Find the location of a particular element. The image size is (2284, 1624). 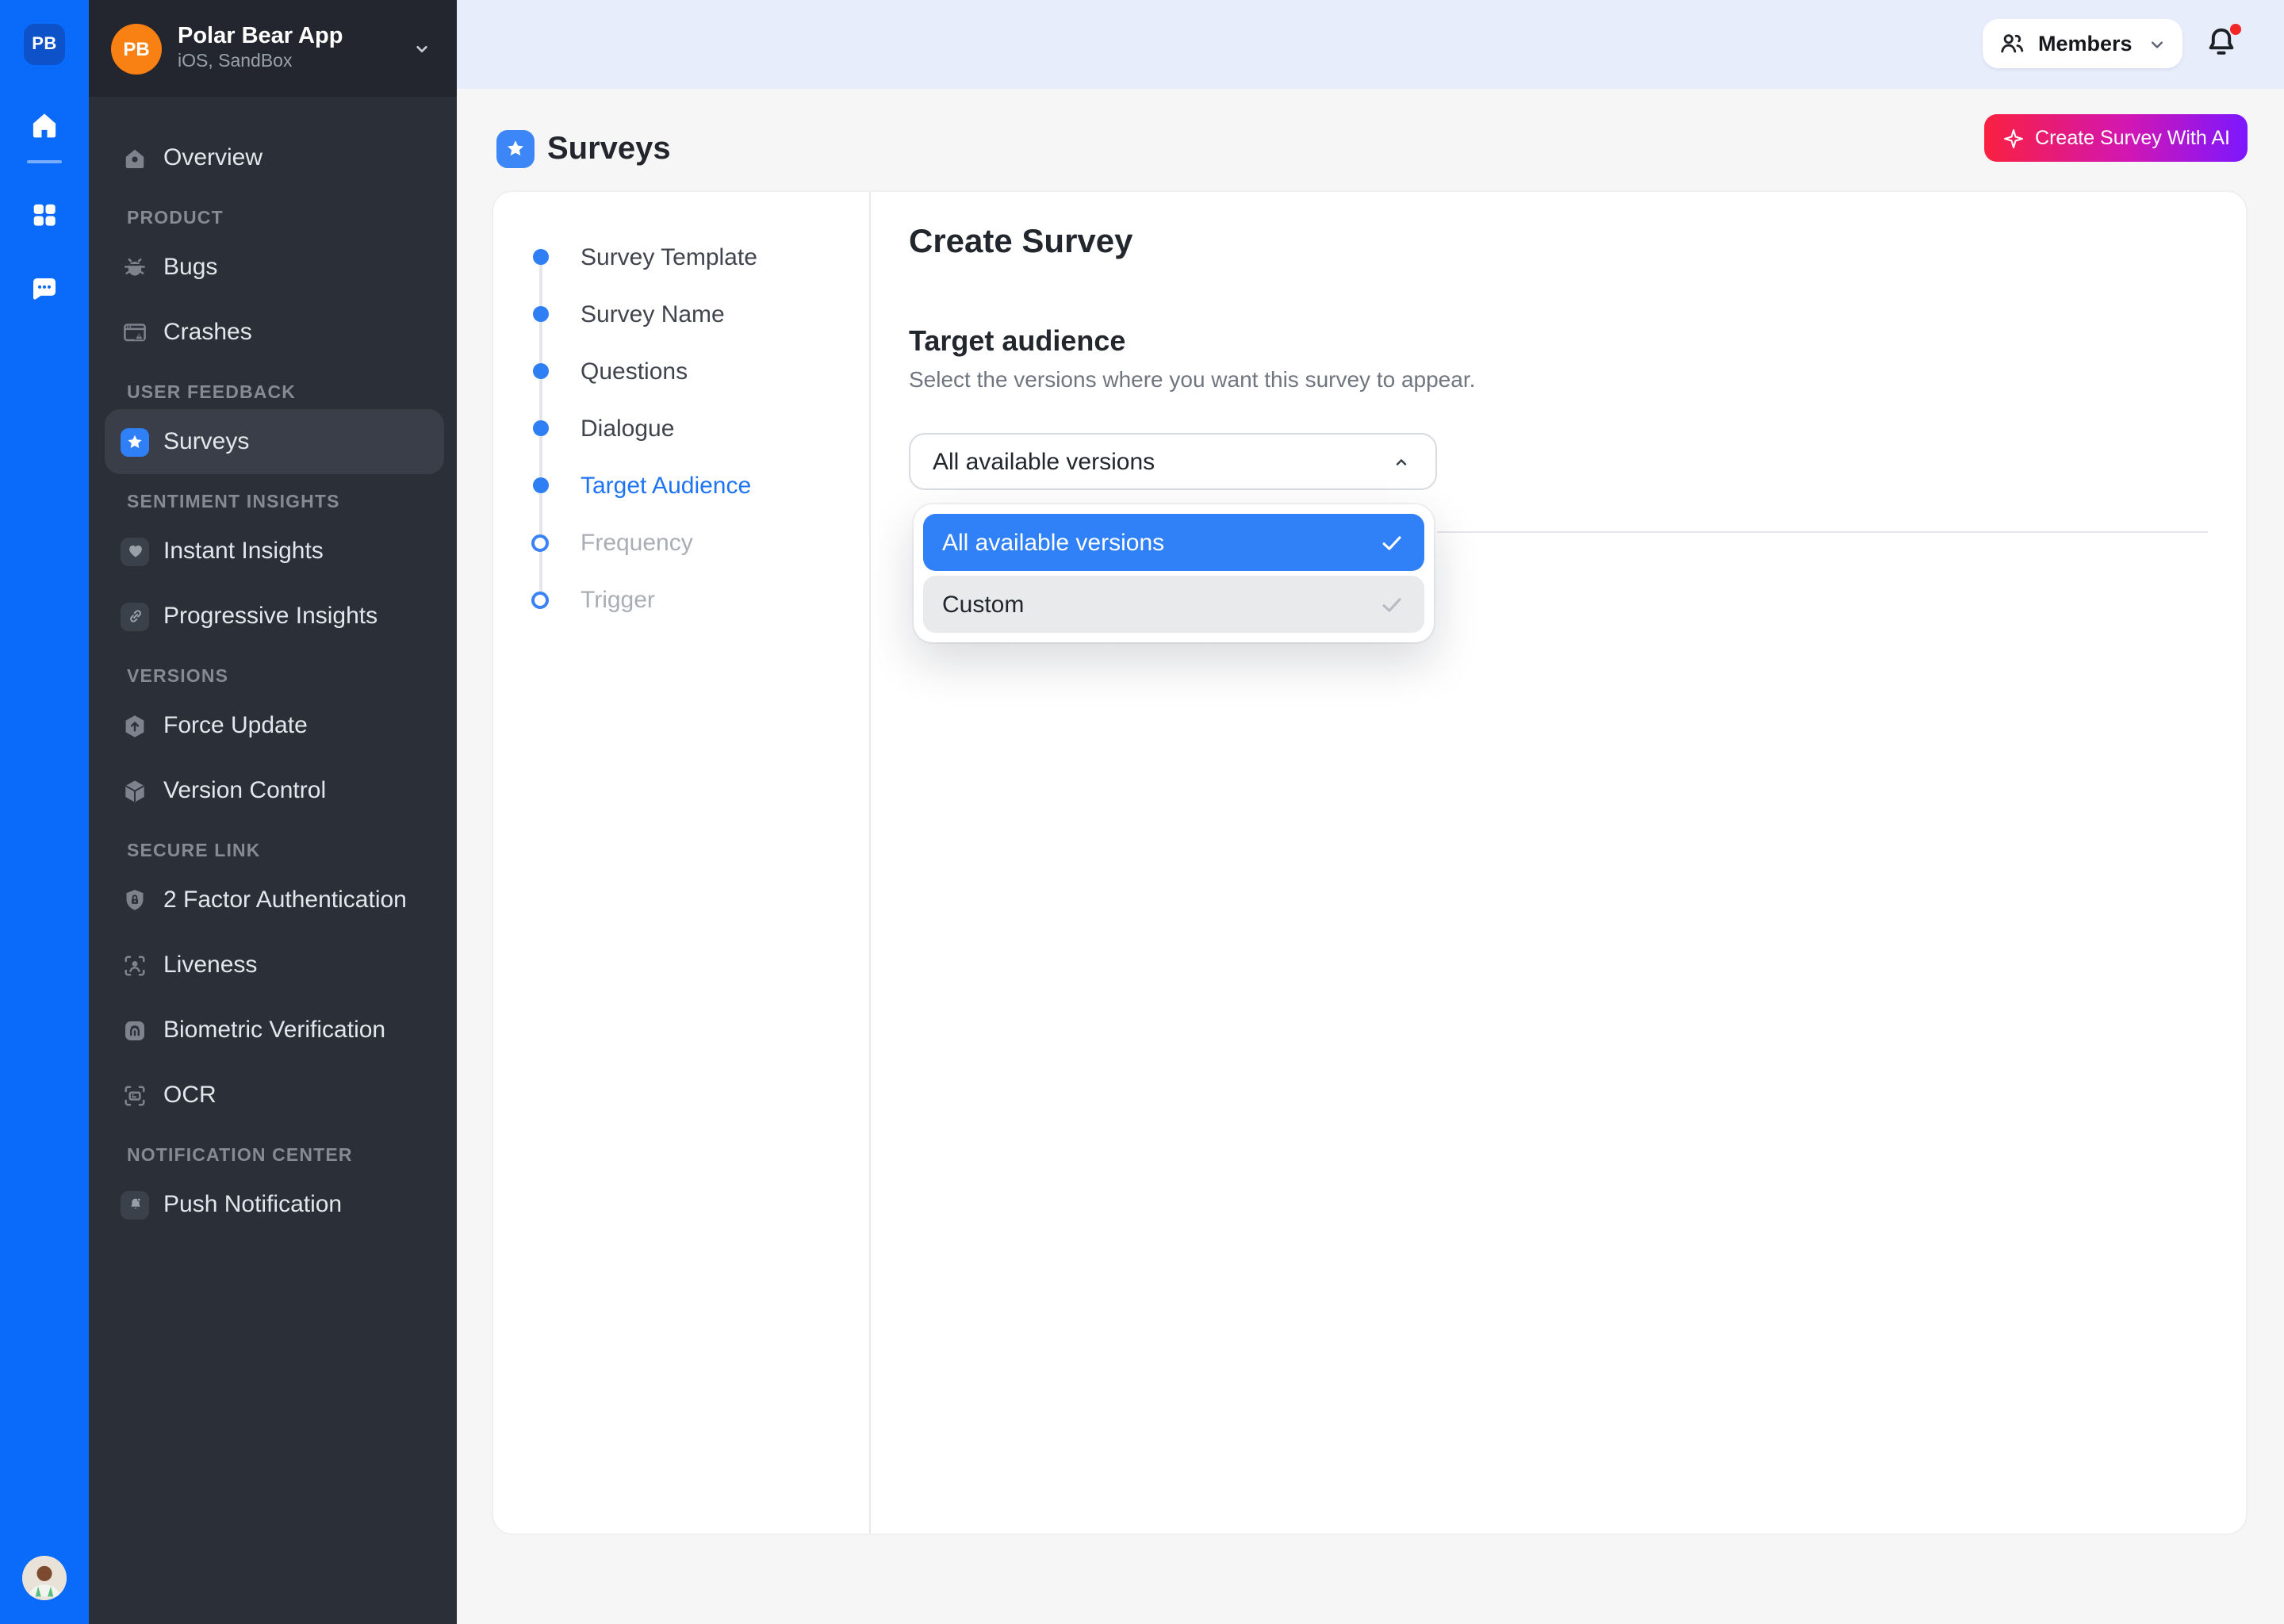

step-target-audience: Target Audience is located at coordinates (681, 485).